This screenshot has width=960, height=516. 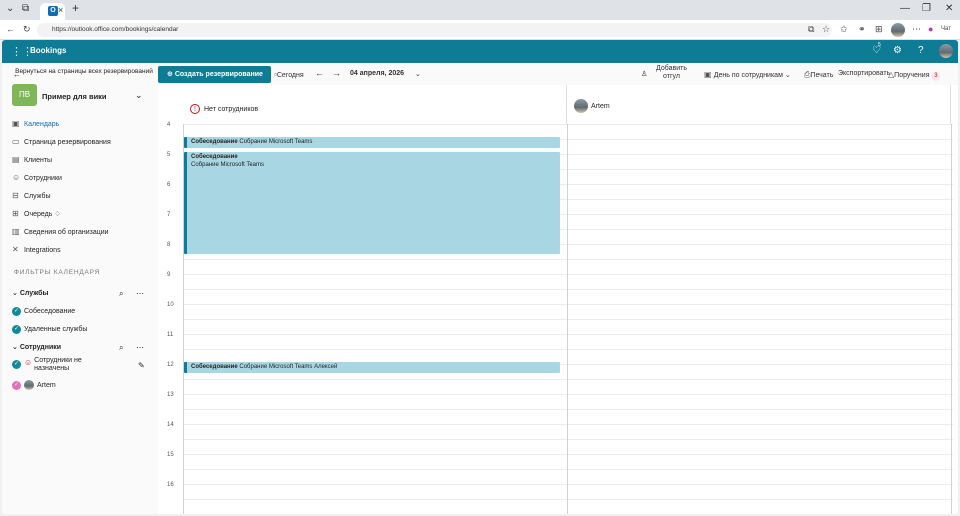 I want to click on previous-day-icon: ←, so click(x=319, y=73).